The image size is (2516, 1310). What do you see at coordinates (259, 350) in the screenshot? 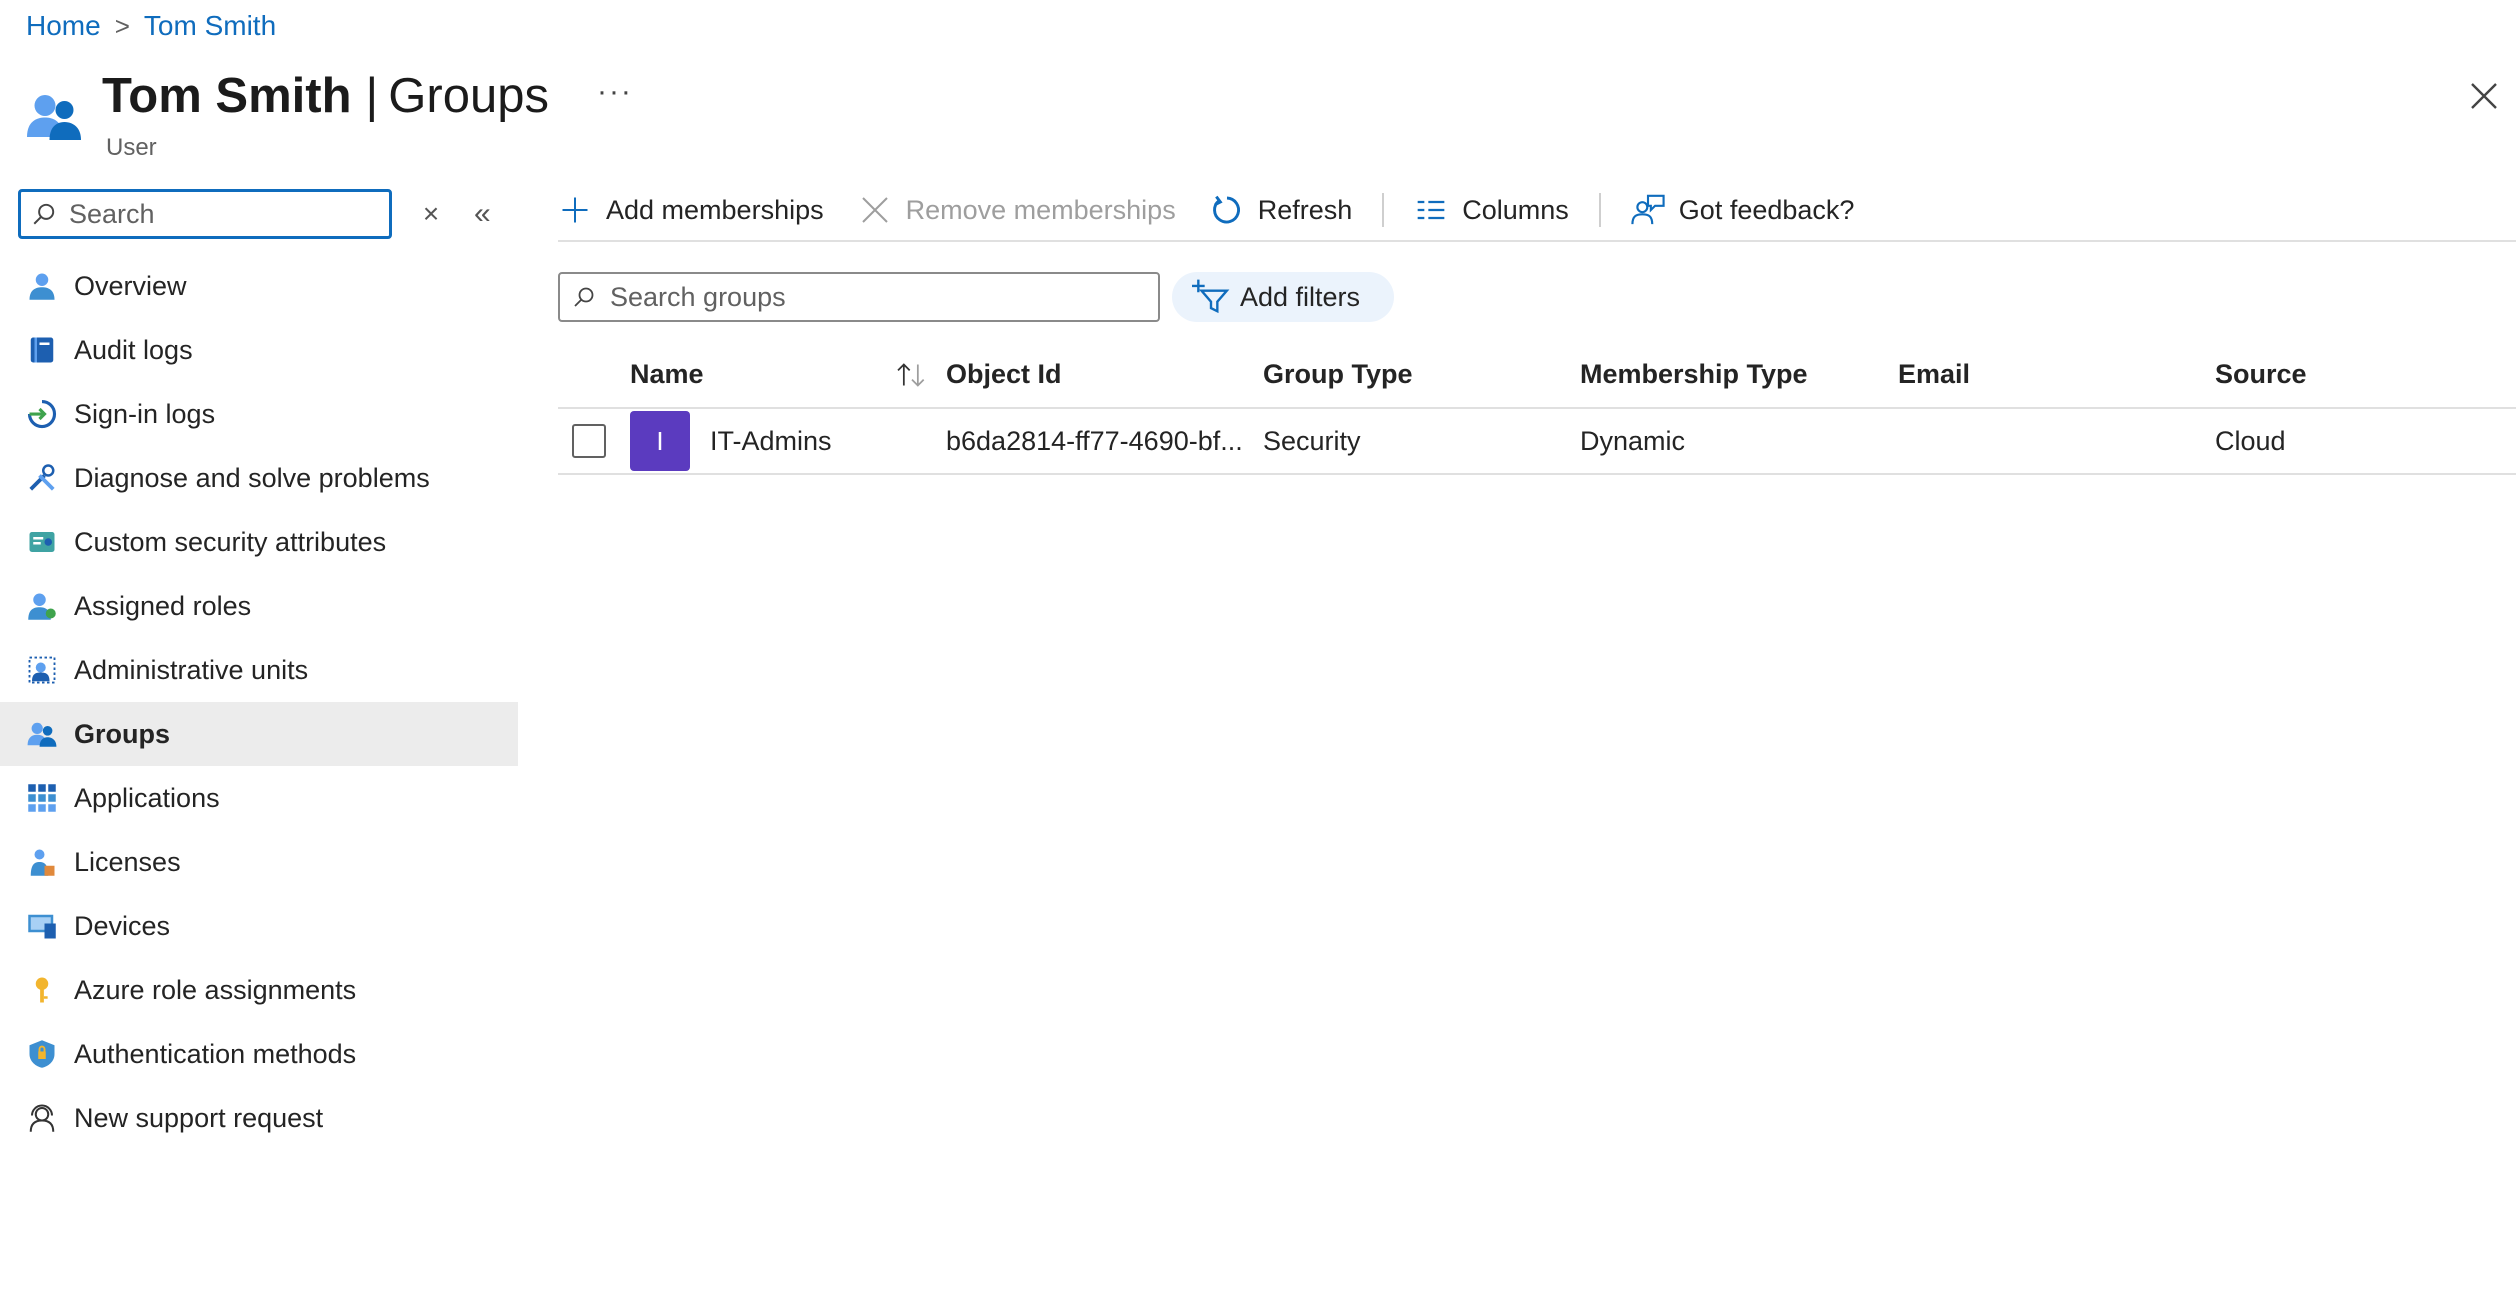
I see `sidebar-item-audit-logs: Audit logs` at bounding box center [259, 350].